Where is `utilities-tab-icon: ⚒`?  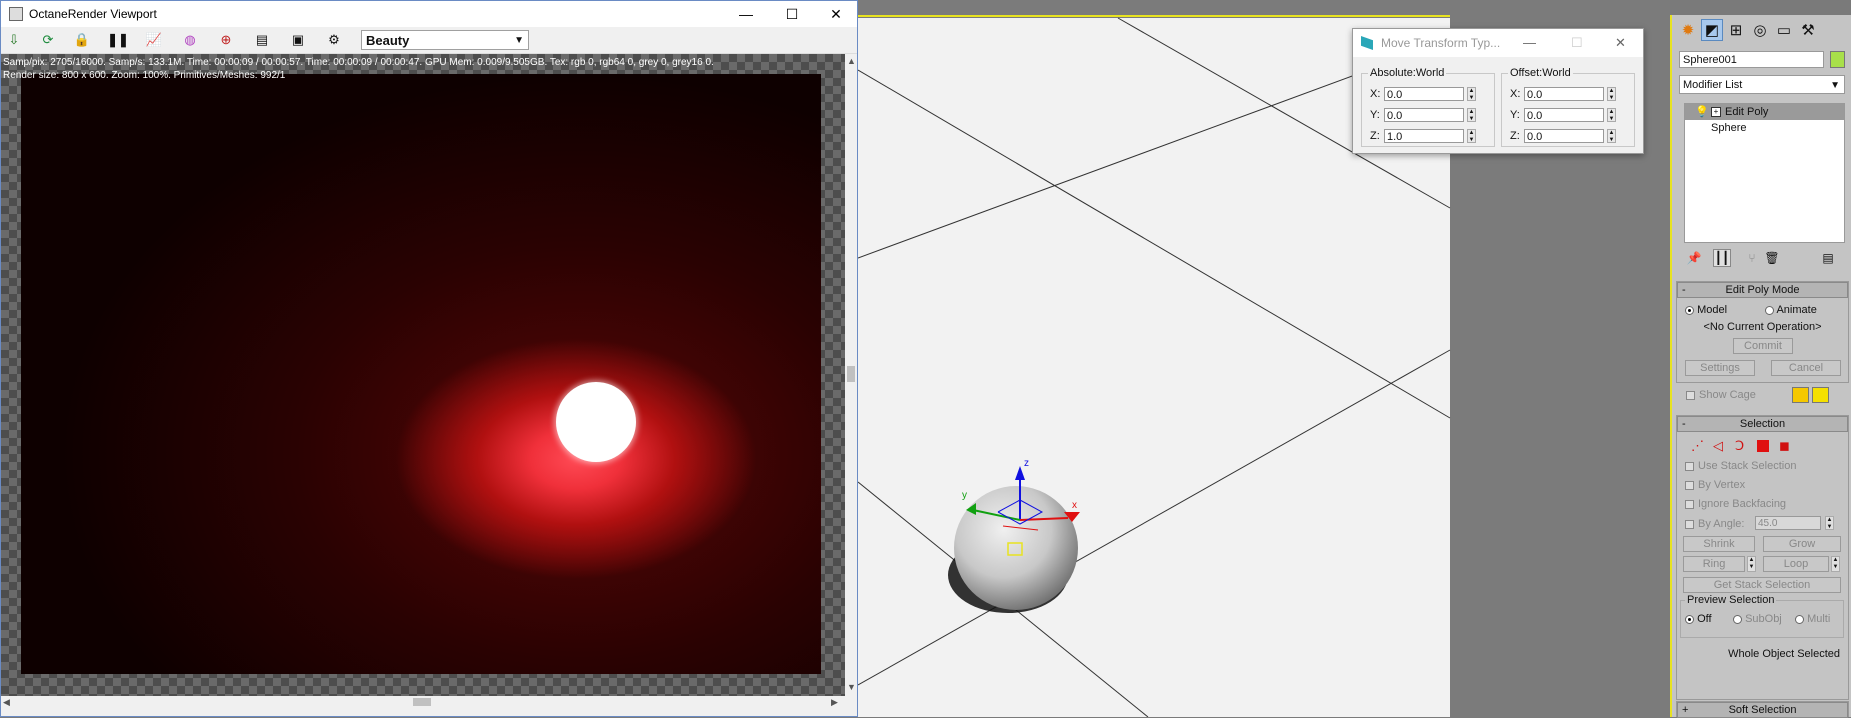 utilities-tab-icon: ⚒ is located at coordinates (1808, 30).